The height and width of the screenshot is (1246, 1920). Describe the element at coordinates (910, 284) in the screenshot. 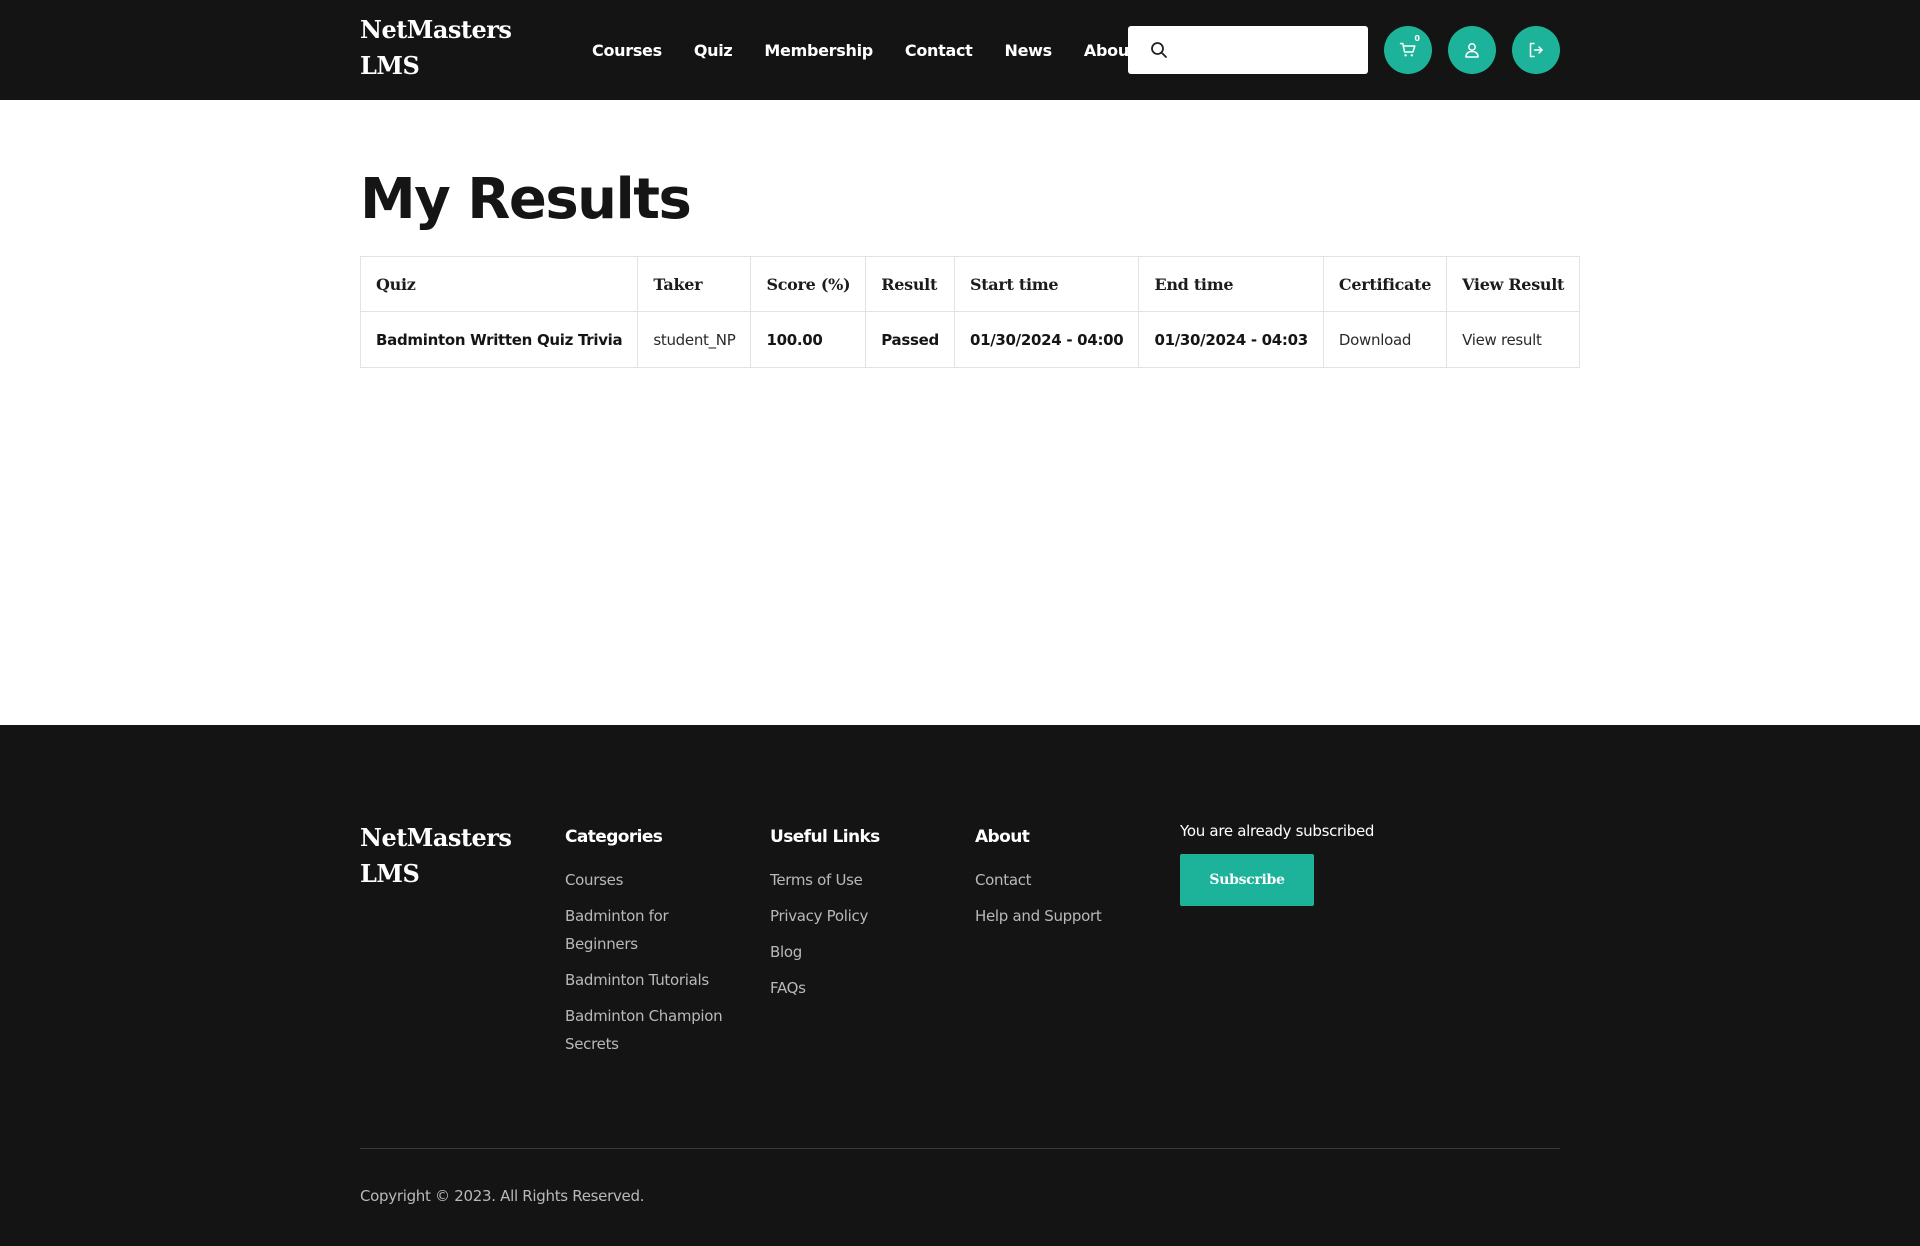

I see `col-header-result: Result` at that location.